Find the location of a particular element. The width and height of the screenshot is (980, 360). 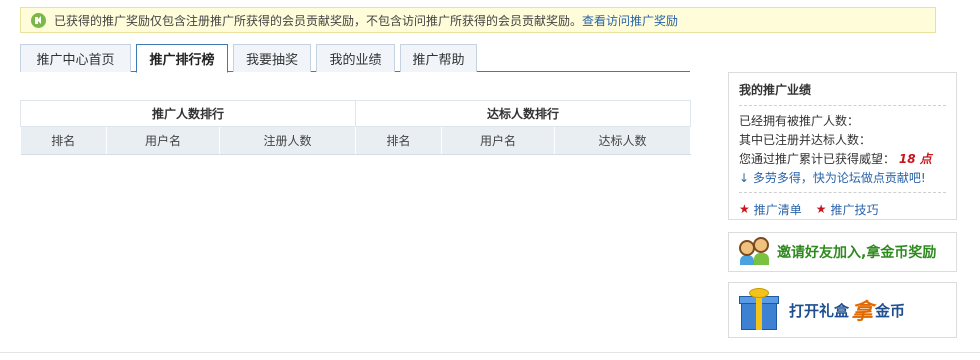

ranking-table: 推广人数排行 达标人数排行 排名 用户名 注册人数 排名 用户名 达标人数 is located at coordinates (355, 127).